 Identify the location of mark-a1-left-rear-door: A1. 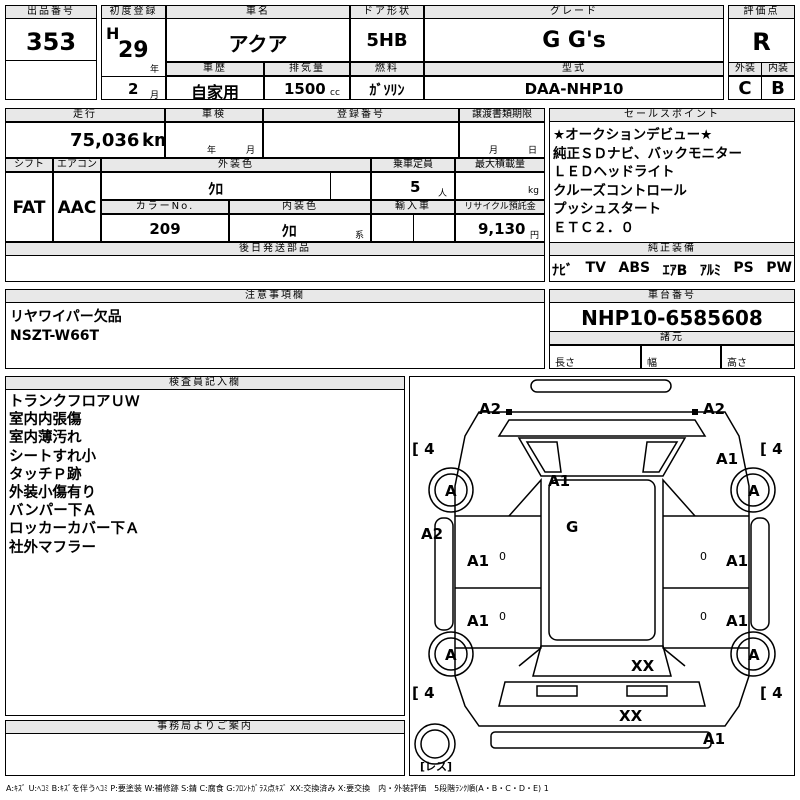
(478, 621).